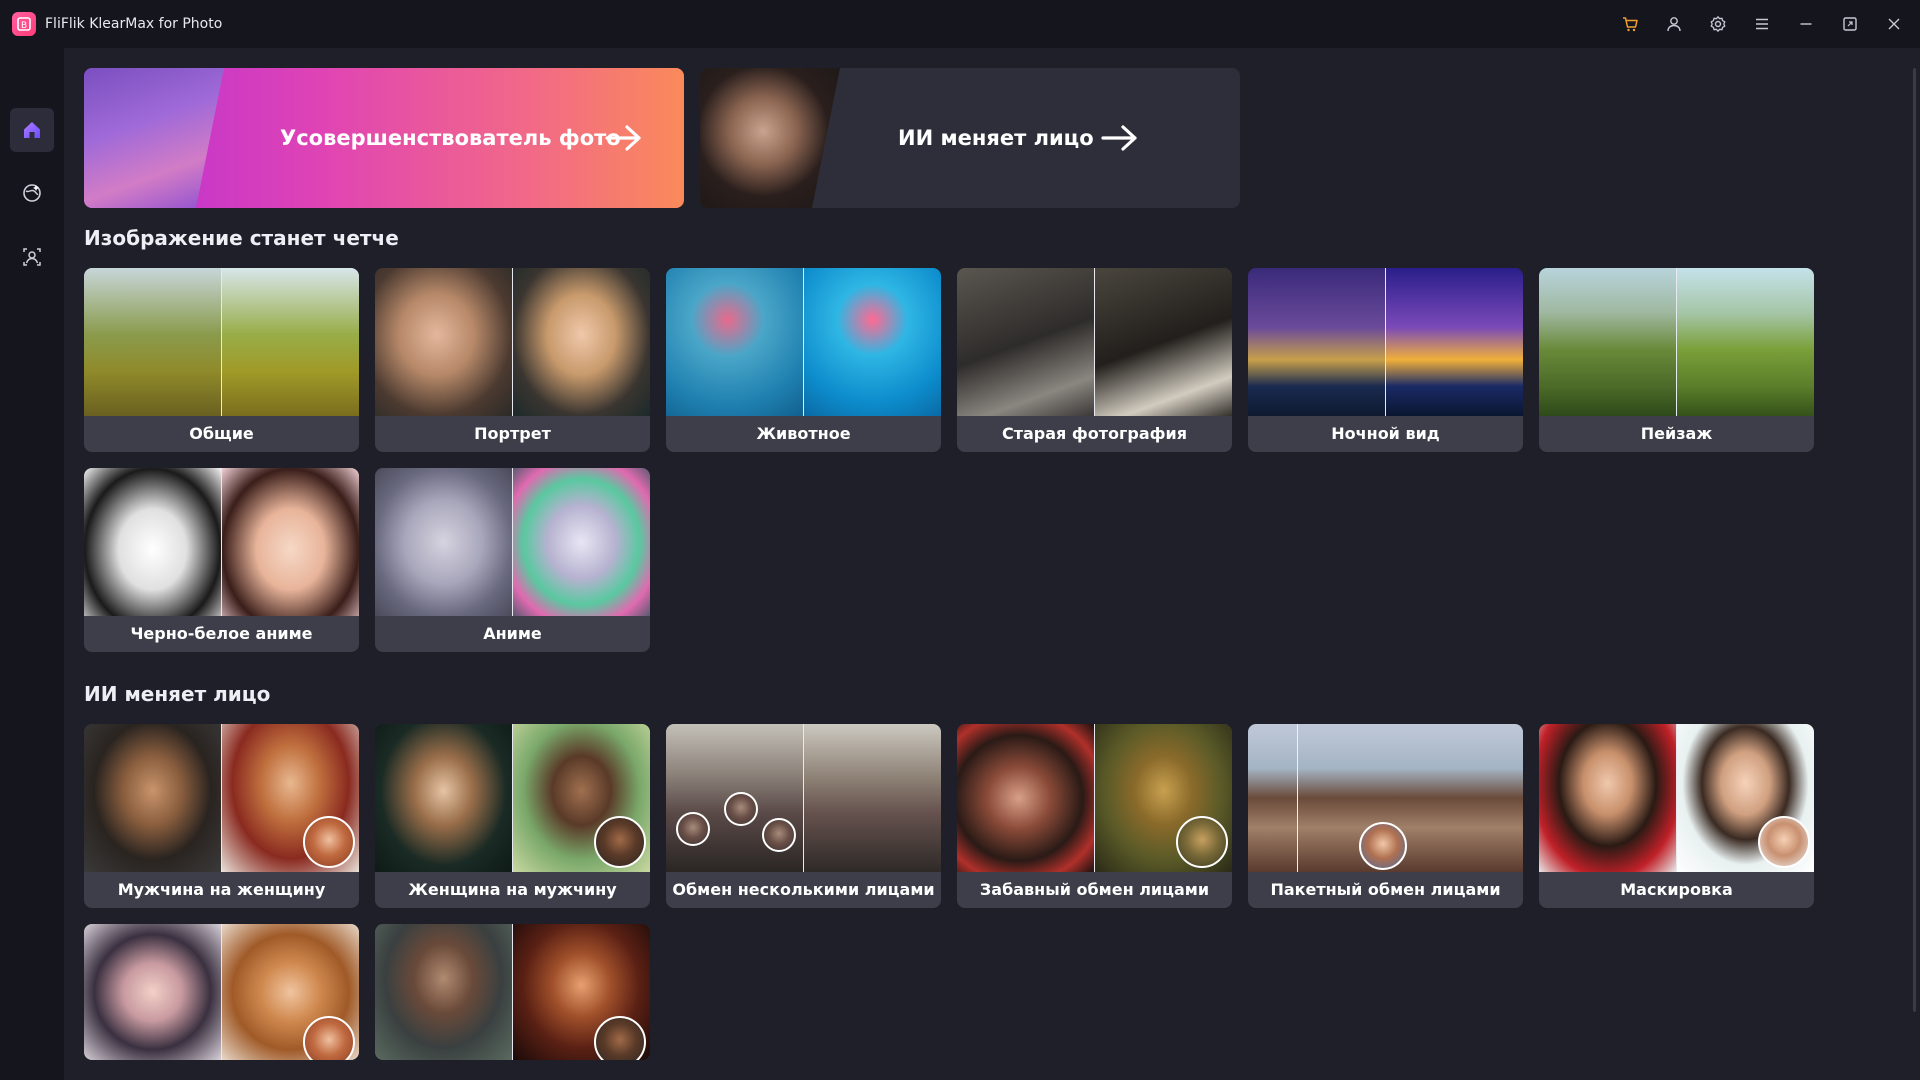 This screenshot has width=1920, height=1080. Describe the element at coordinates (1094, 890) in the screenshot. I see `card-label: Забавный обмен лицами` at that location.